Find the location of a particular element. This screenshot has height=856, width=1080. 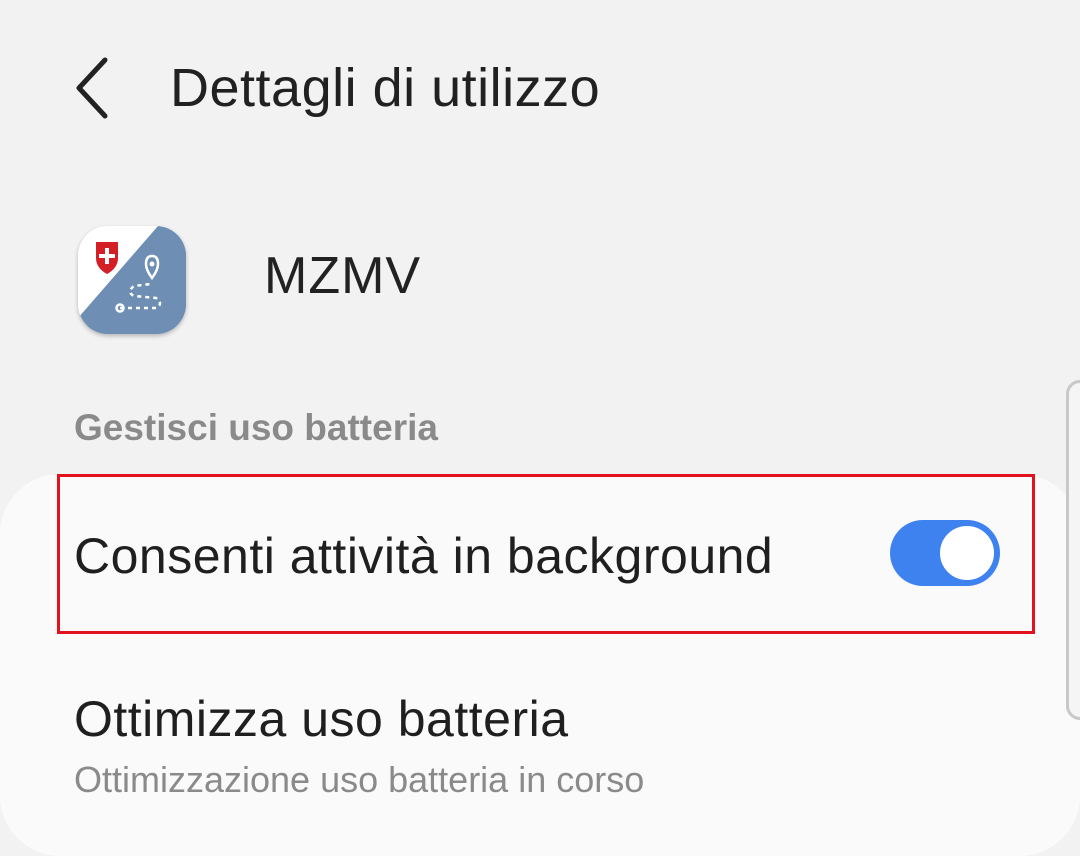

chevron-left-icon is located at coordinates (92, 88).